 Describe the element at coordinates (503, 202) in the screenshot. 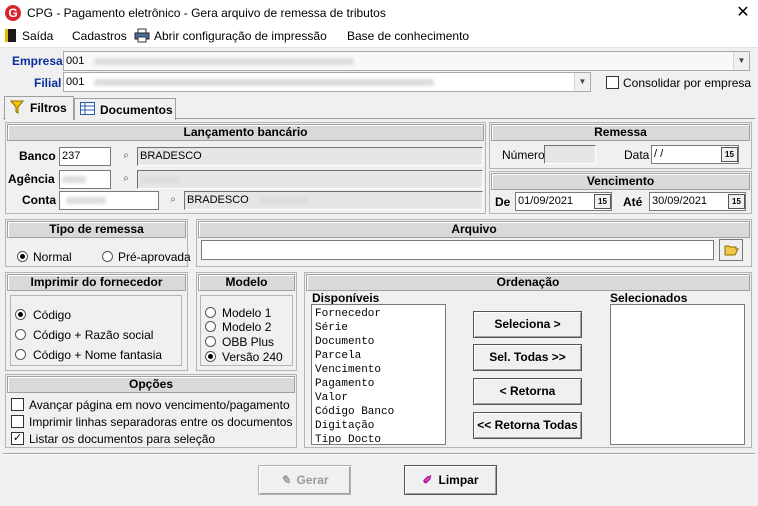

I see `de-label: De` at that location.